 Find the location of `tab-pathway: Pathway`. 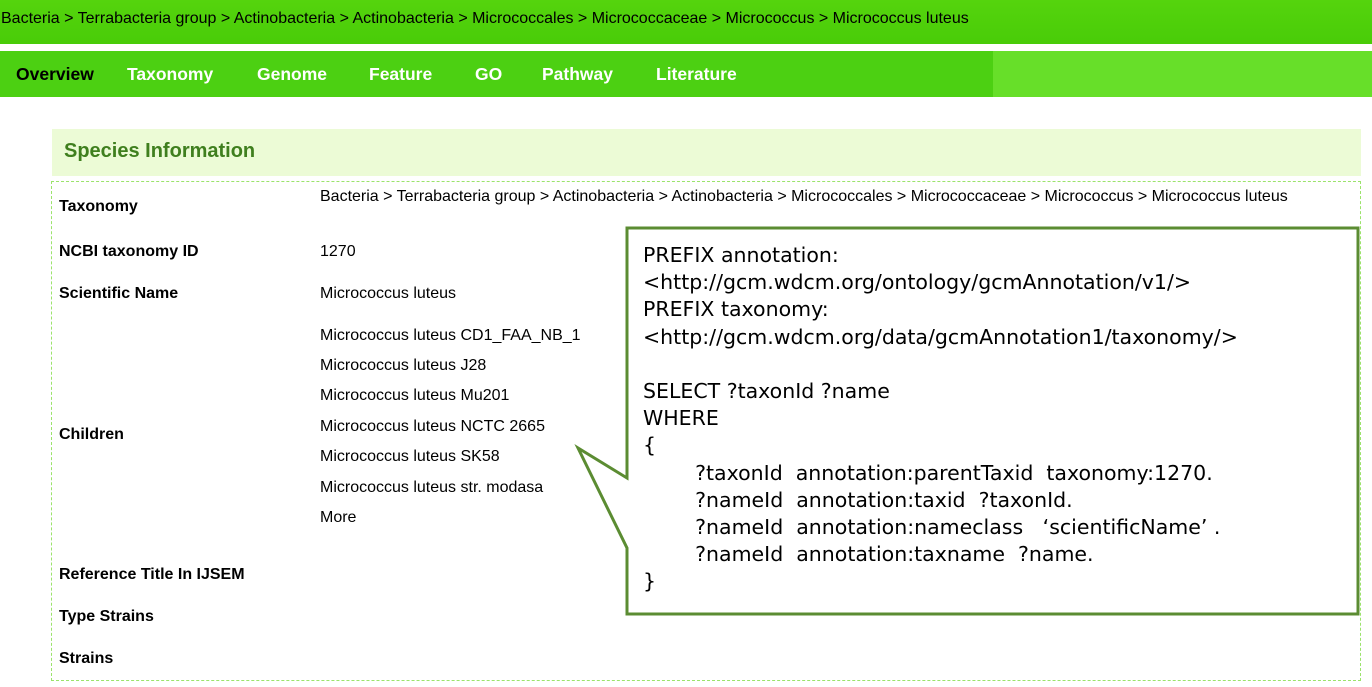

tab-pathway: Pathway is located at coordinates (577, 74).